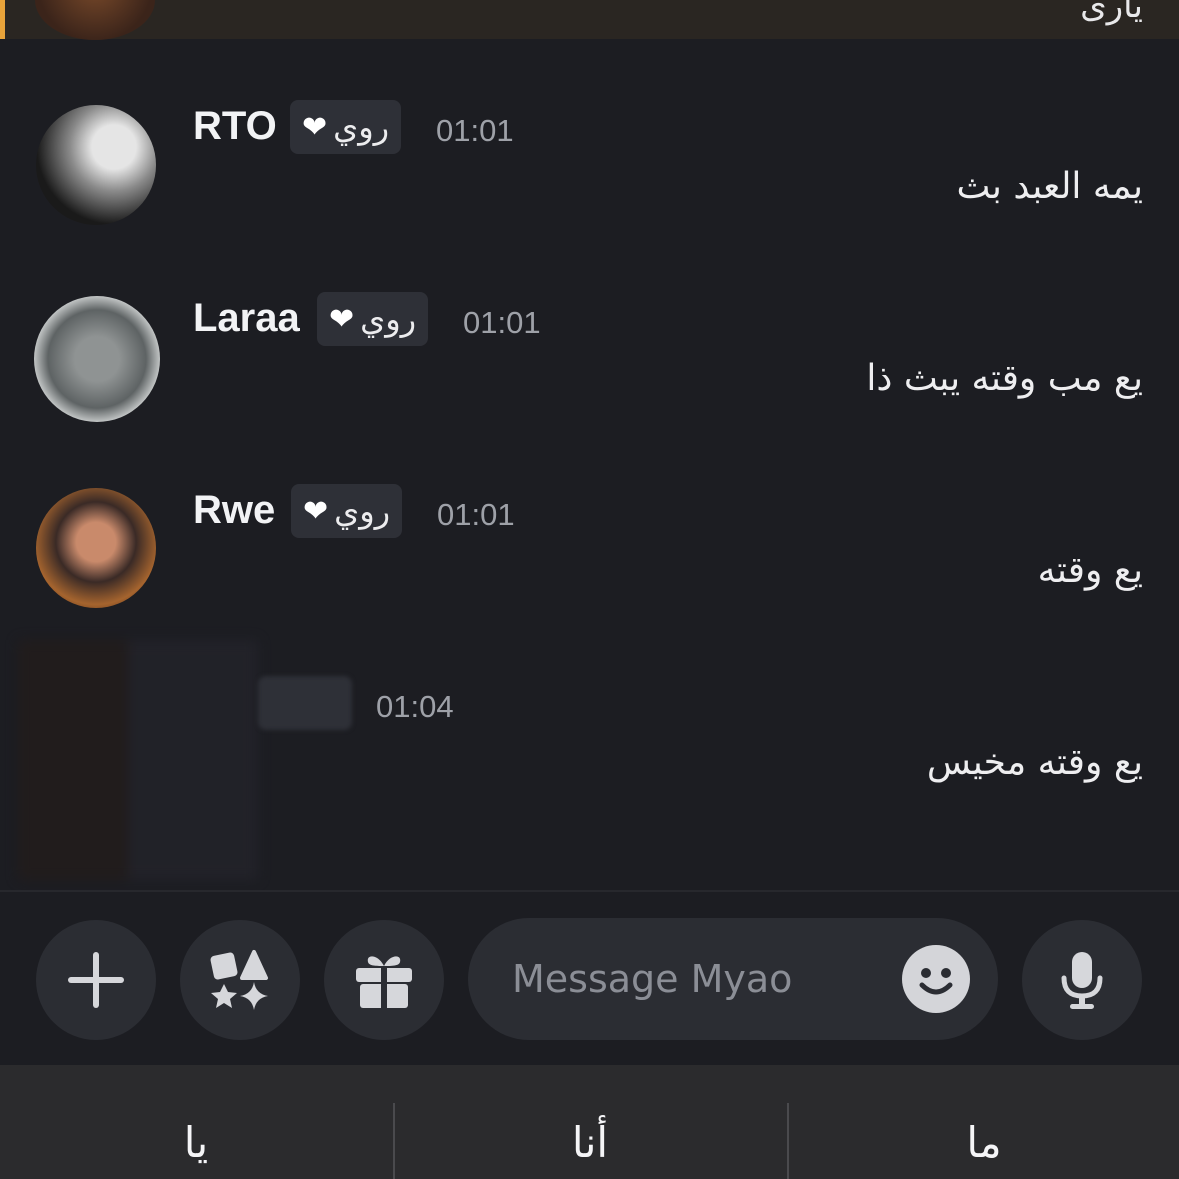 Image resolution: width=1179 pixels, height=1179 pixels. What do you see at coordinates (697, 979) in the screenshot?
I see `message-input` at bounding box center [697, 979].